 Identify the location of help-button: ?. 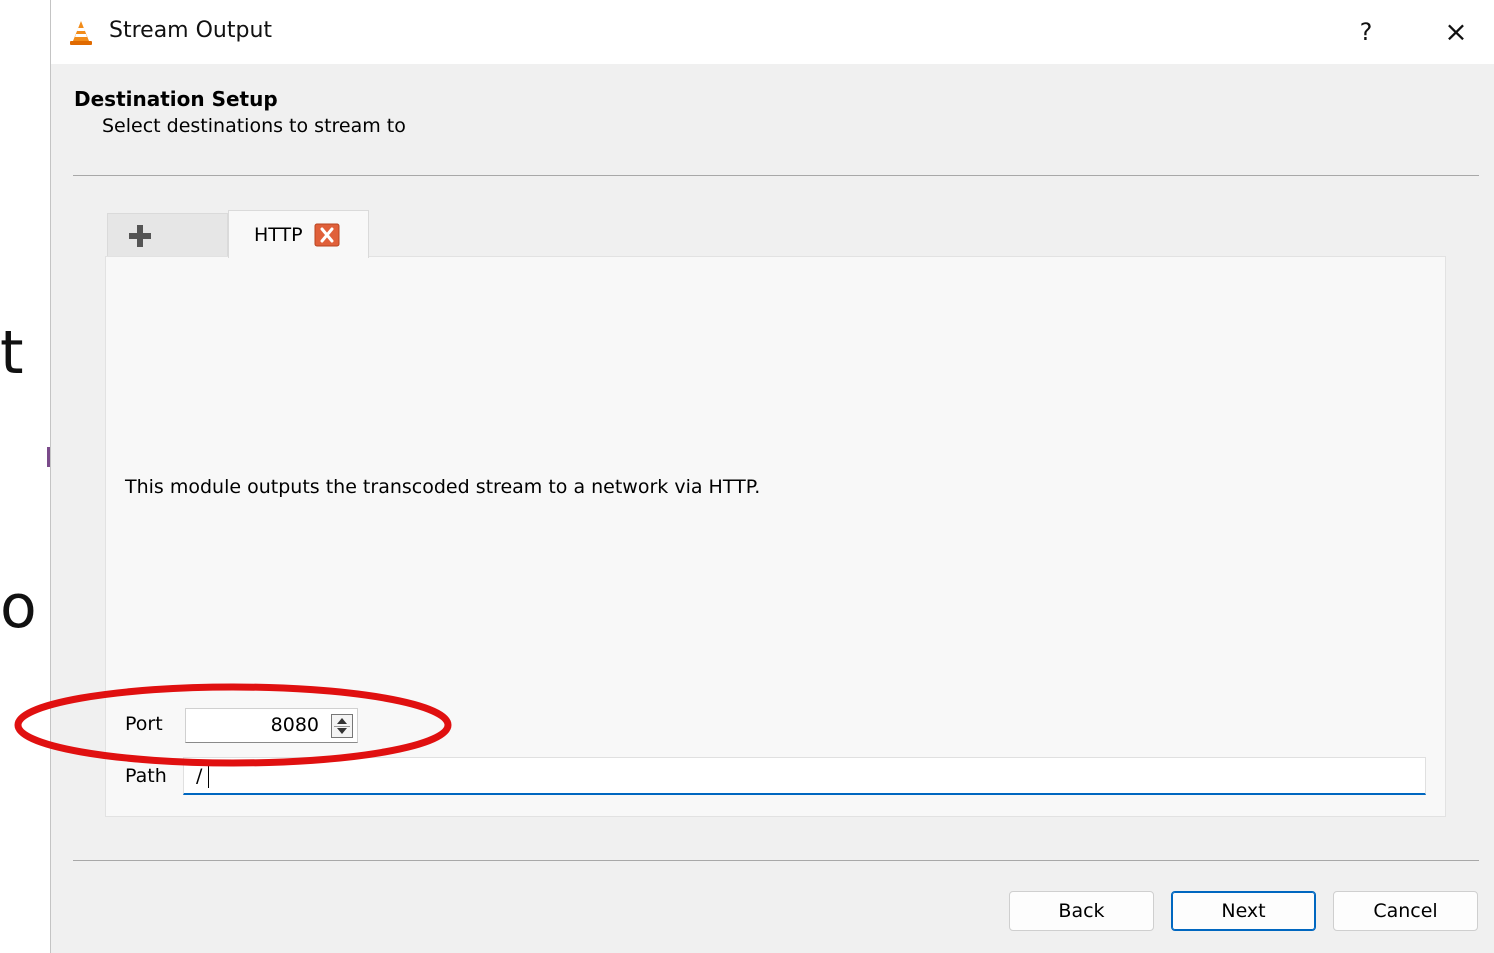
(1366, 32).